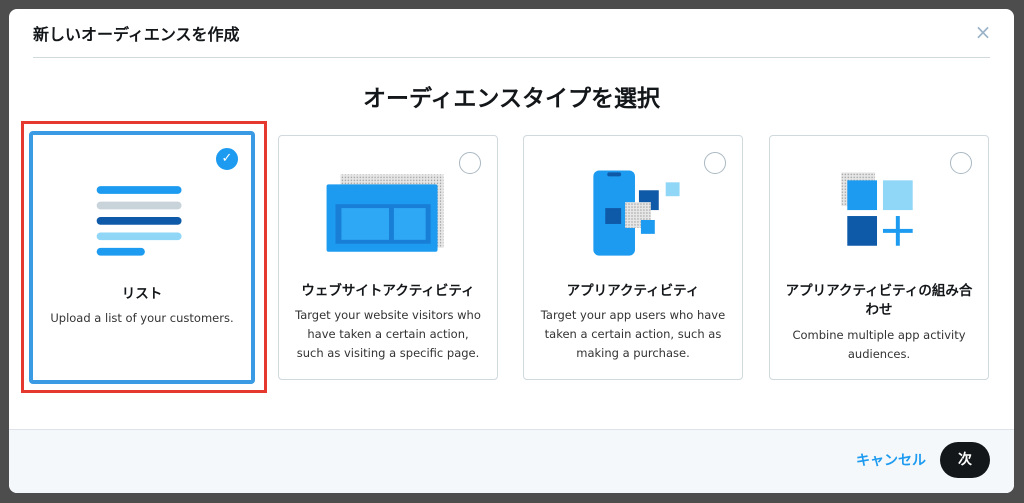  Describe the element at coordinates (877, 209) in the screenshot. I see `app-activity-combination-icon` at that location.